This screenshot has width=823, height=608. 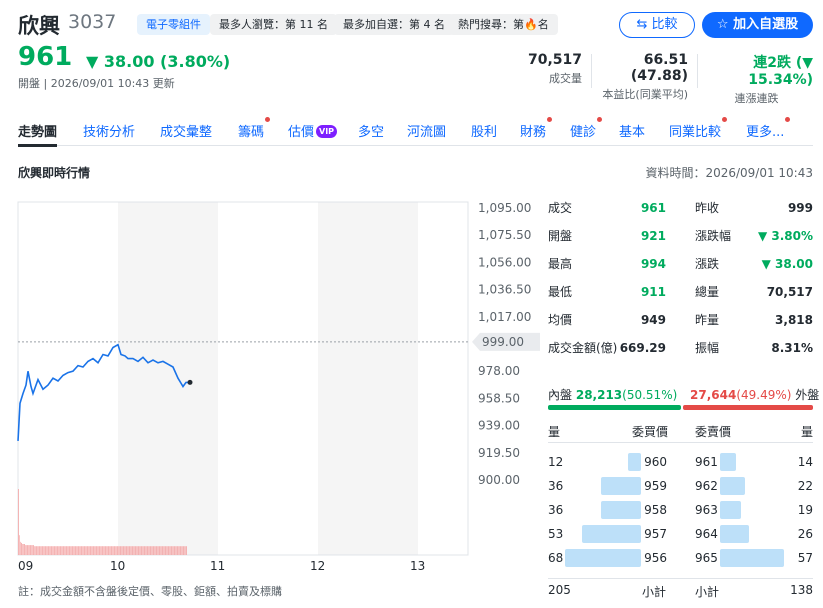 I want to click on inner-bar, so click(x=614, y=407).